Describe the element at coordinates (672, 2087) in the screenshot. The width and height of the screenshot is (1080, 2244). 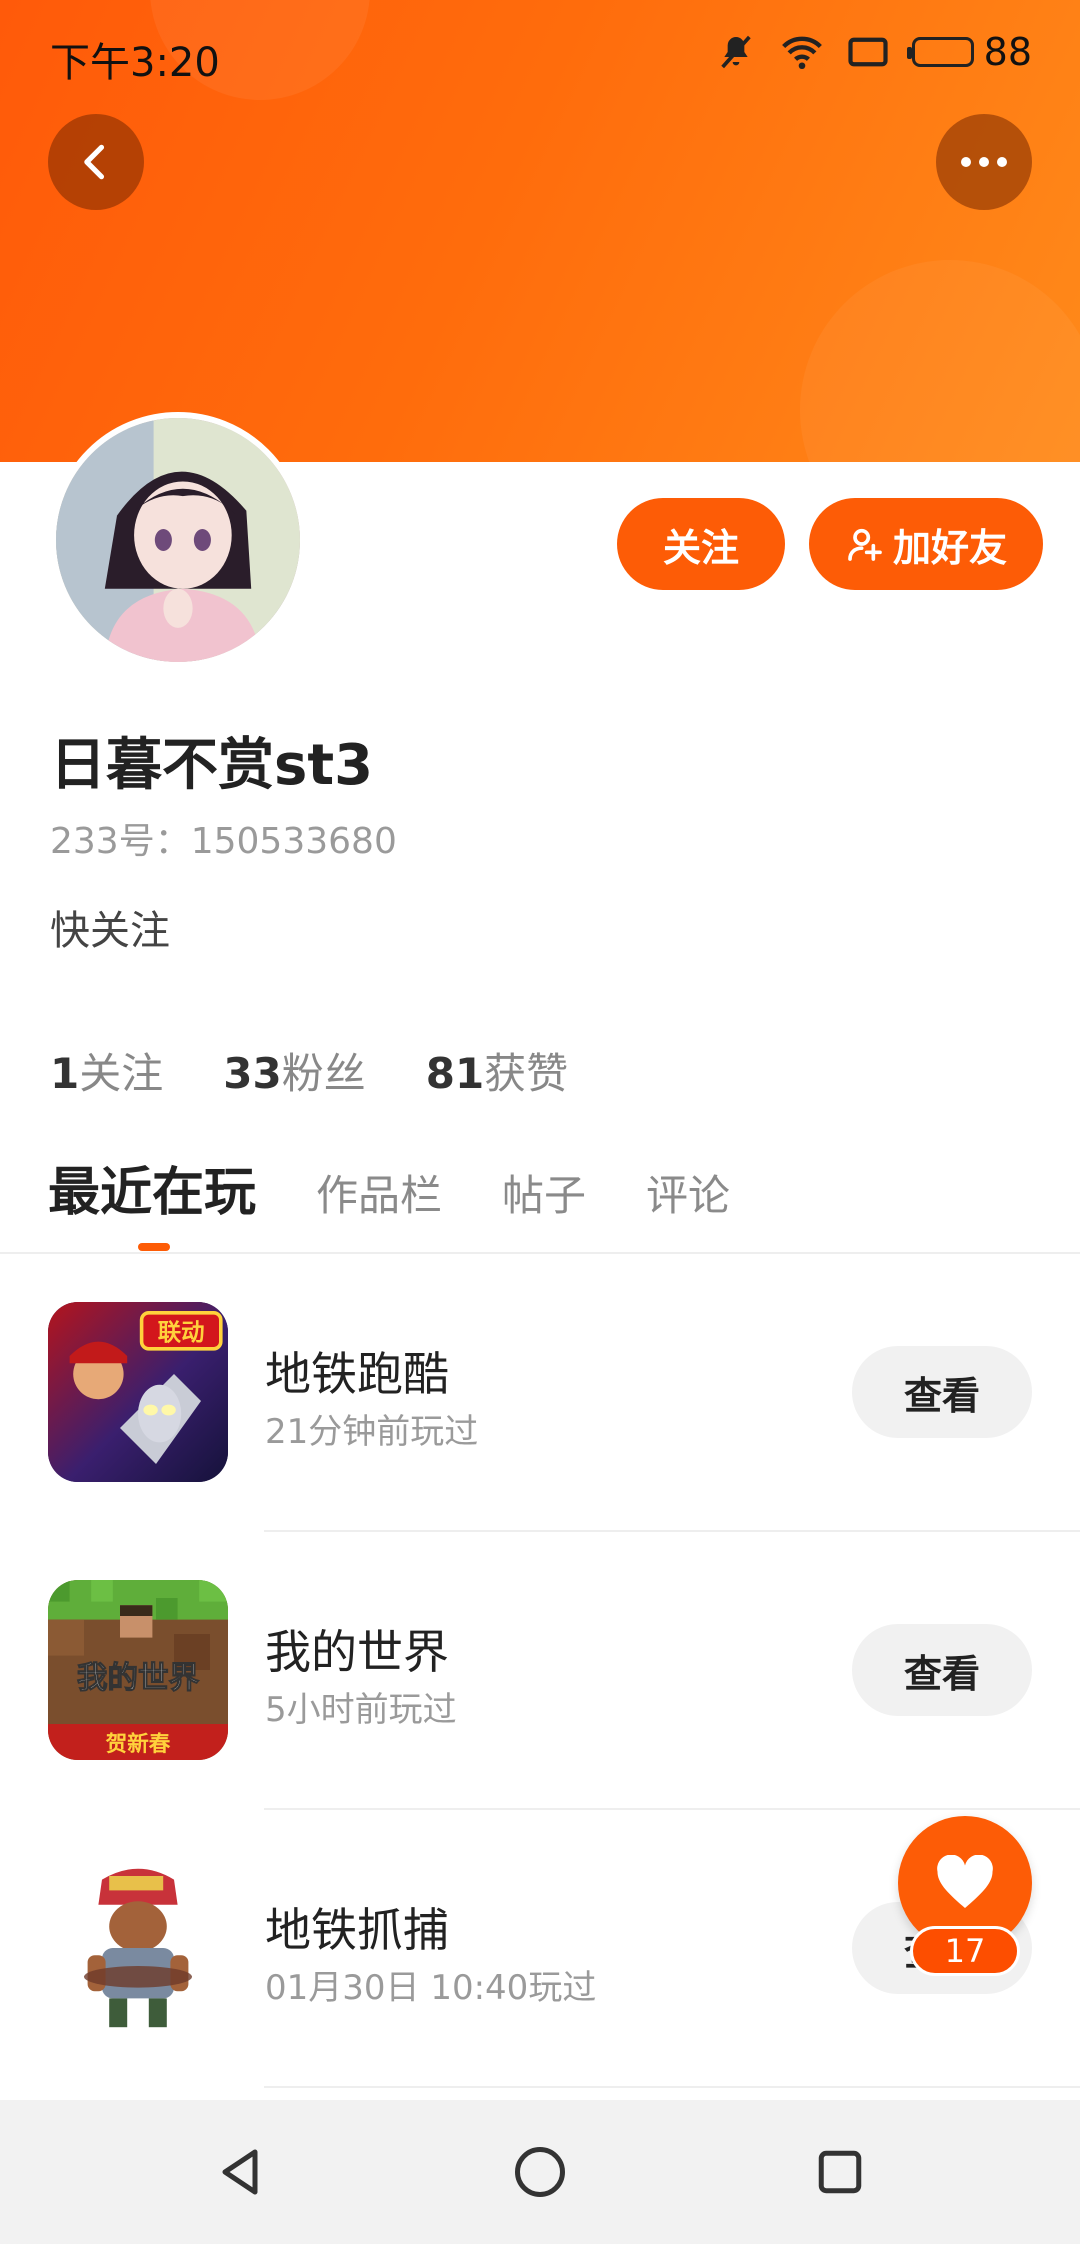
I see `divider` at that location.